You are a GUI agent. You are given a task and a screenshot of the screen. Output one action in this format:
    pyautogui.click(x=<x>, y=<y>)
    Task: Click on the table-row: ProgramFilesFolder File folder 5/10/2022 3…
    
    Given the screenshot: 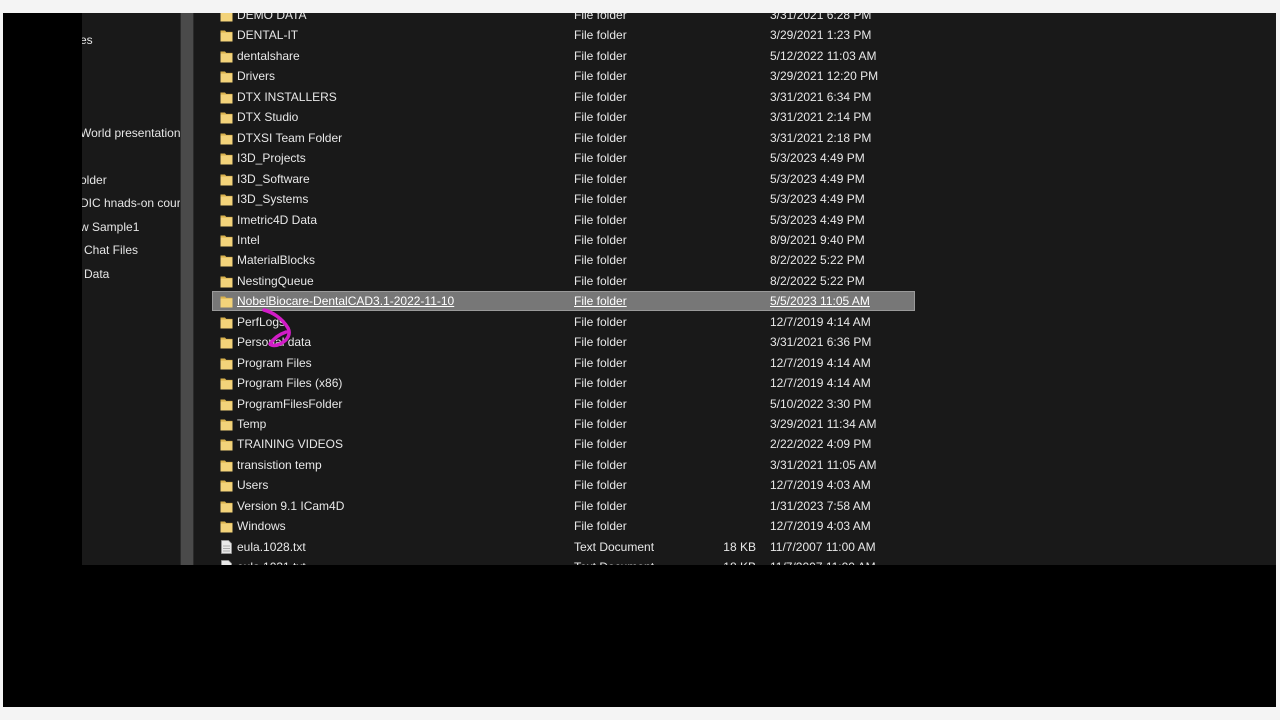 What is the action you would take?
    pyautogui.click(x=563, y=404)
    